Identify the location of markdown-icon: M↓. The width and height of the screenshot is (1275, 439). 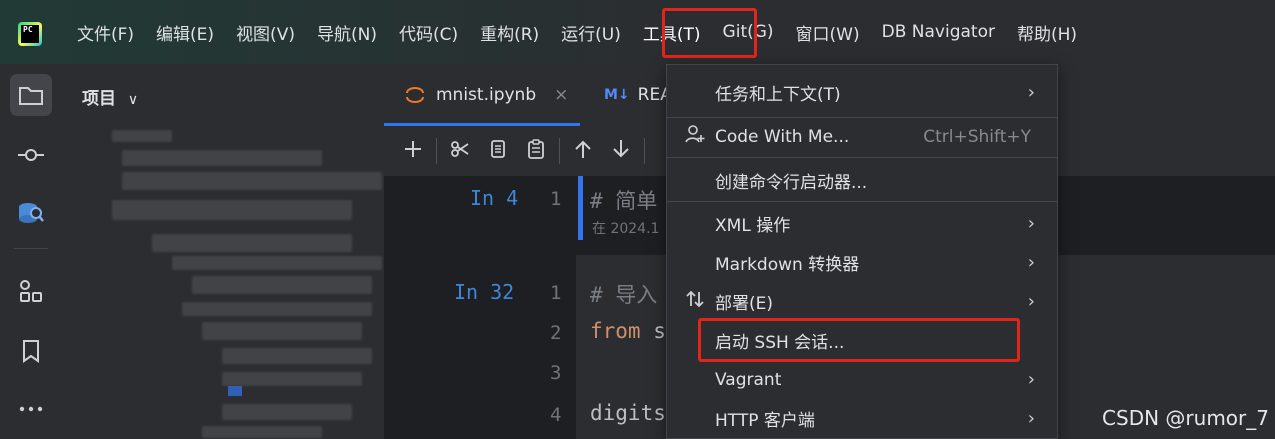
(617, 95).